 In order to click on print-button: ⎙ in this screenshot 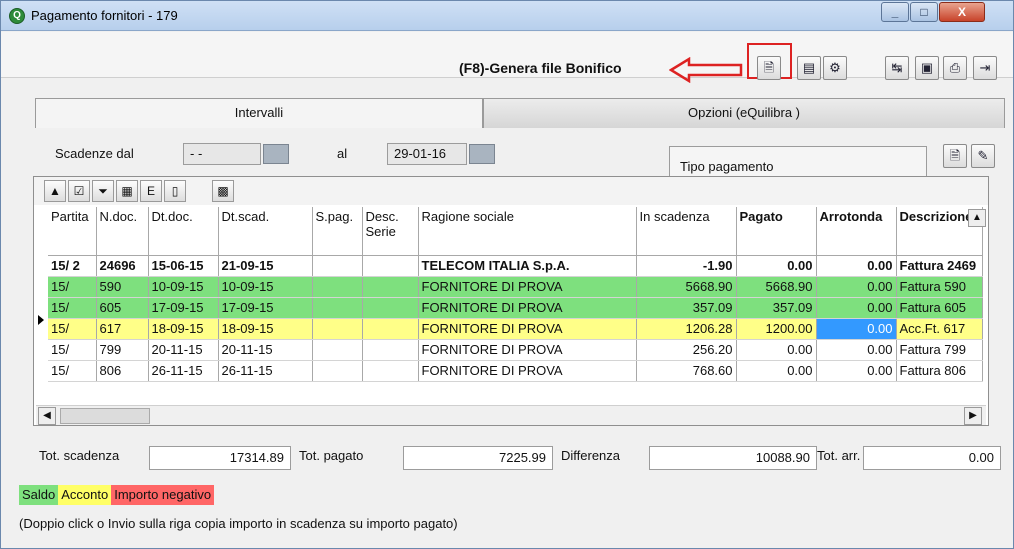, I will do `click(955, 68)`.